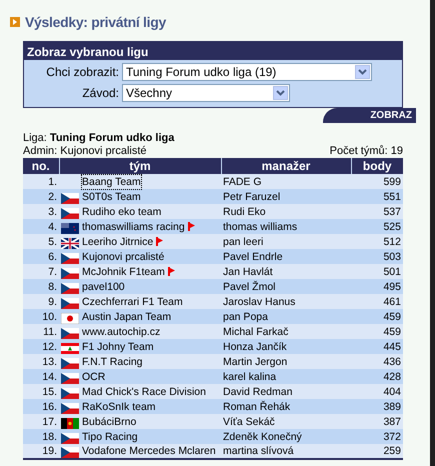  What do you see at coordinates (213, 51) in the screenshot?
I see `panel-heading: Zobraz vybranou ligu` at bounding box center [213, 51].